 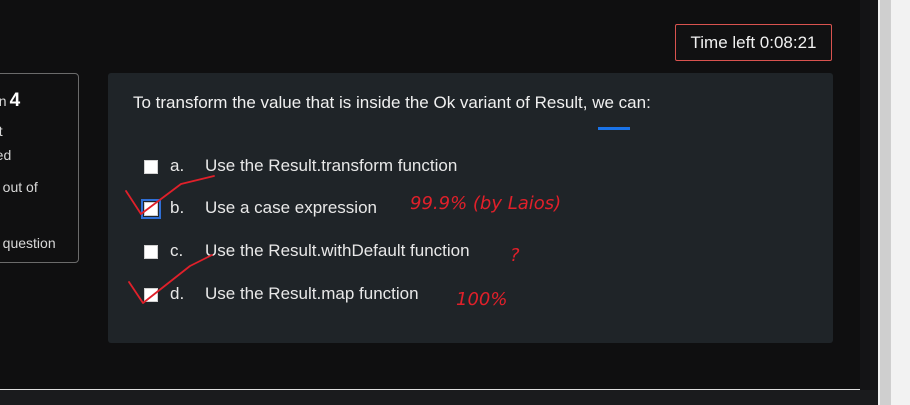 What do you see at coordinates (331, 165) in the screenshot?
I see `option-a-label: Use the Result.transform function` at bounding box center [331, 165].